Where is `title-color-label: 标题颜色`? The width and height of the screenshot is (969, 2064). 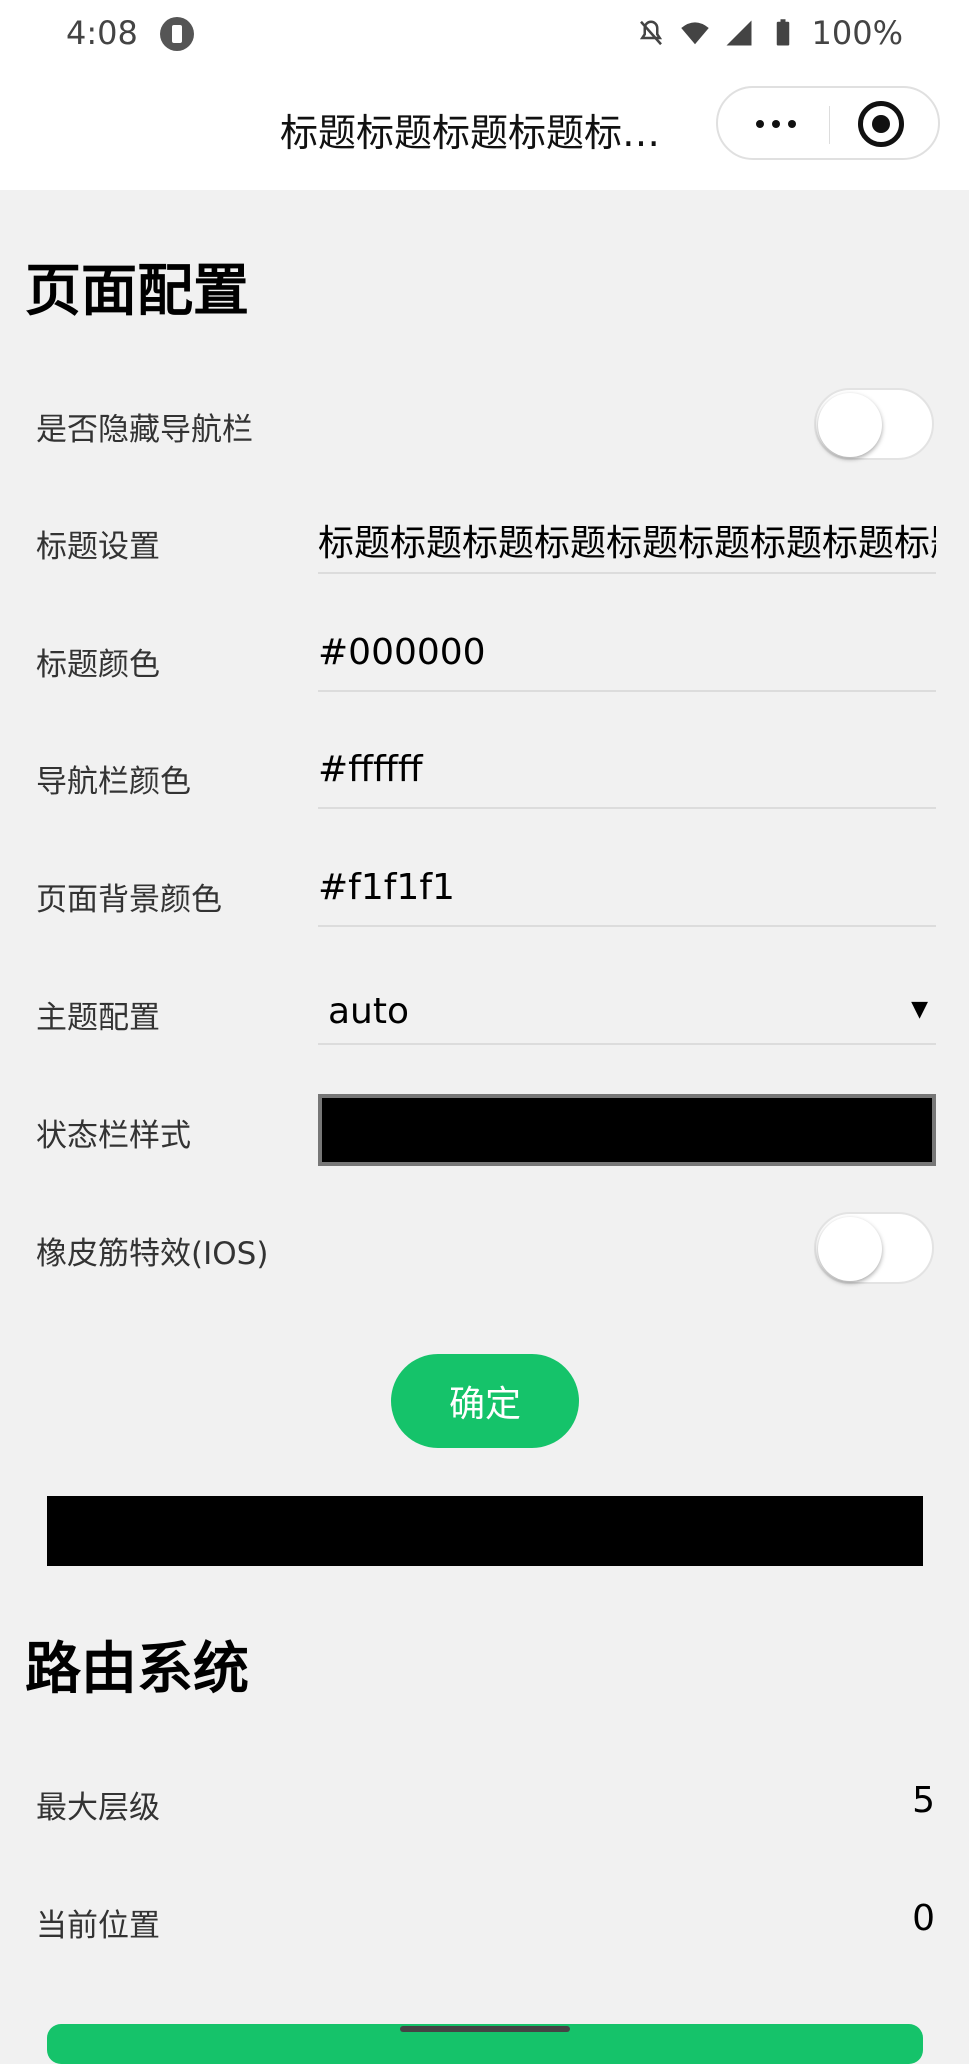 title-color-label: 标题颜色 is located at coordinates (98, 665).